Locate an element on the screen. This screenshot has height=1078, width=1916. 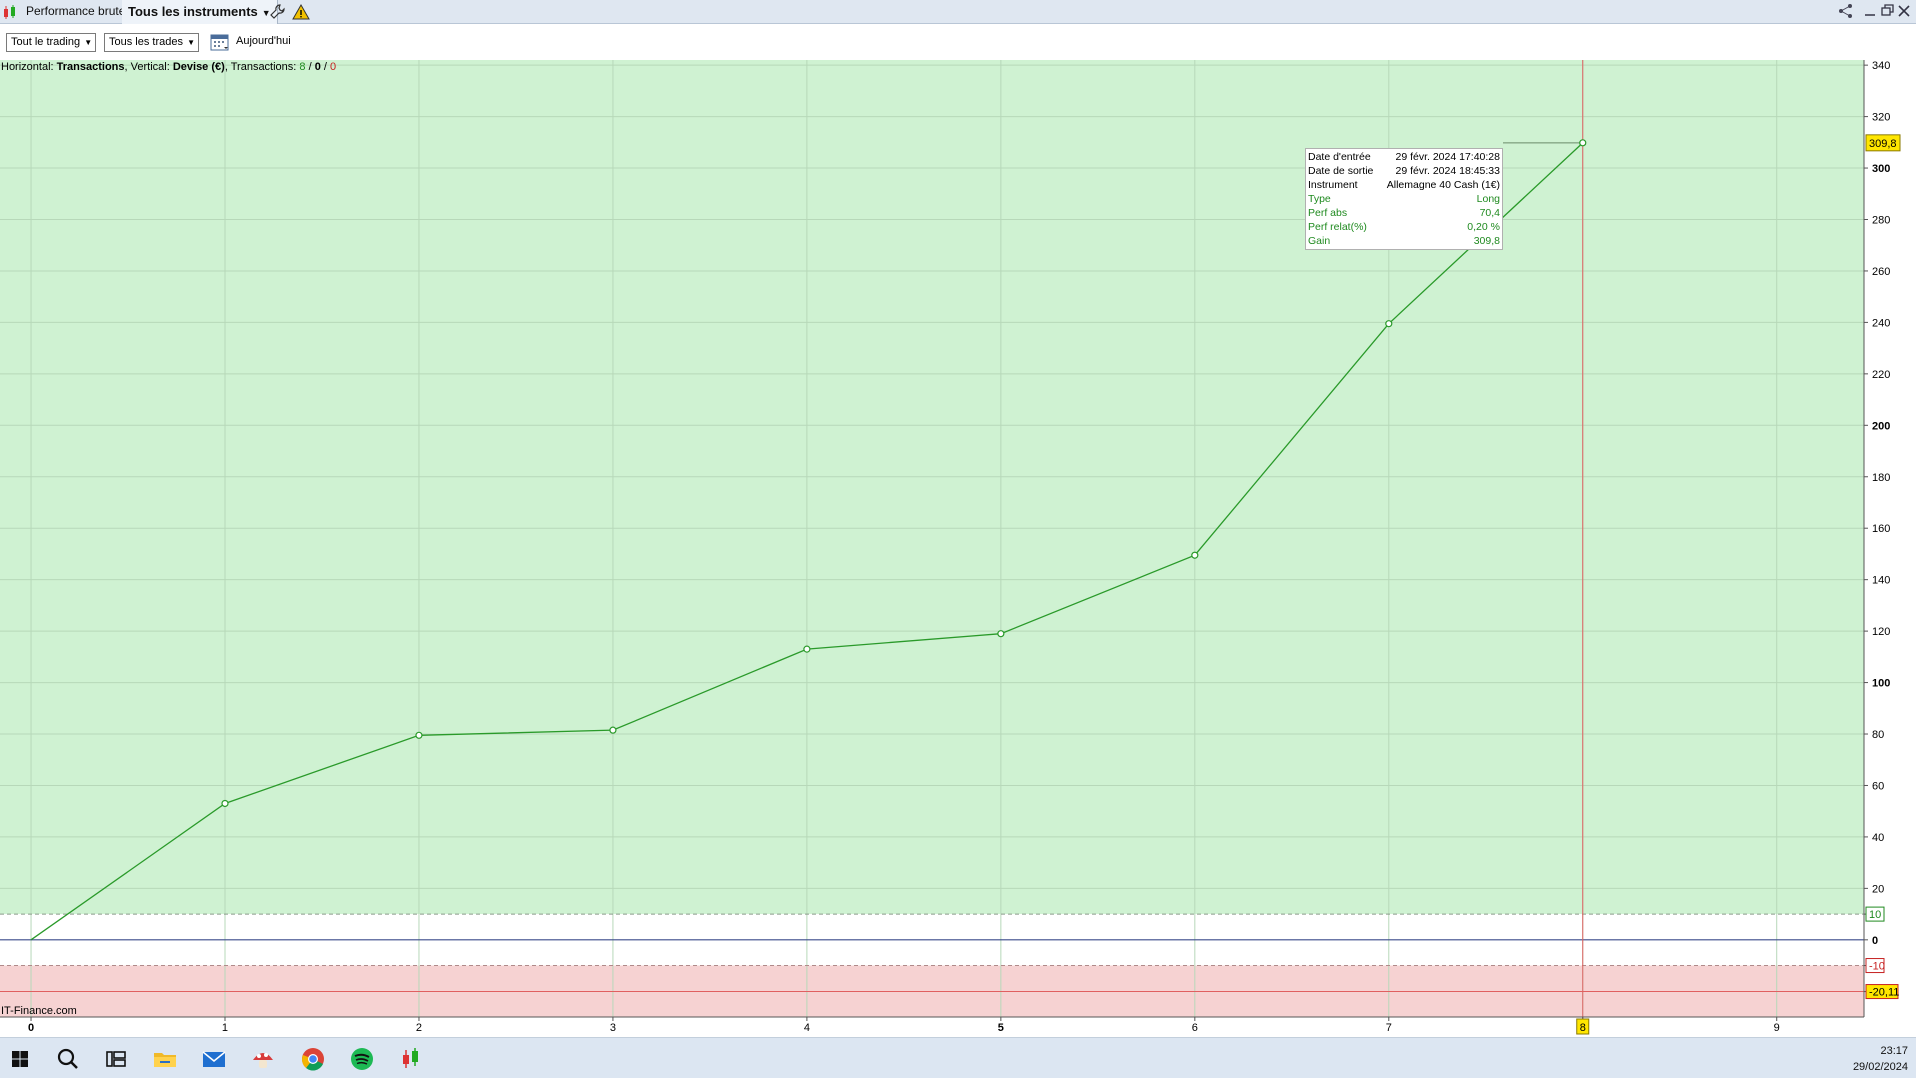
today-button: Aujourd'hui is located at coordinates (263, 41).